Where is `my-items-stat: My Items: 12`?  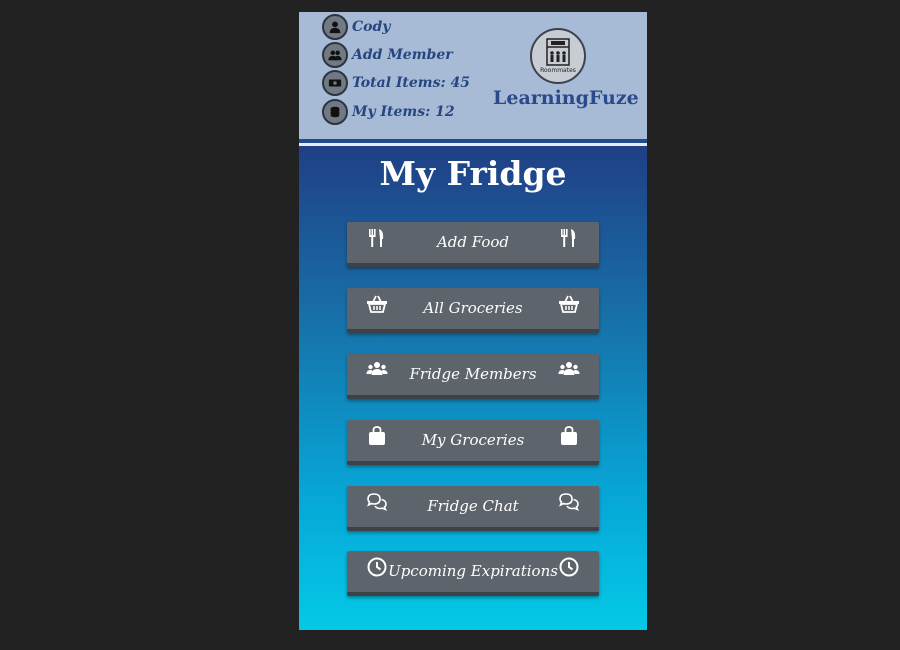
my-items-stat: My Items: 12 is located at coordinates (388, 112).